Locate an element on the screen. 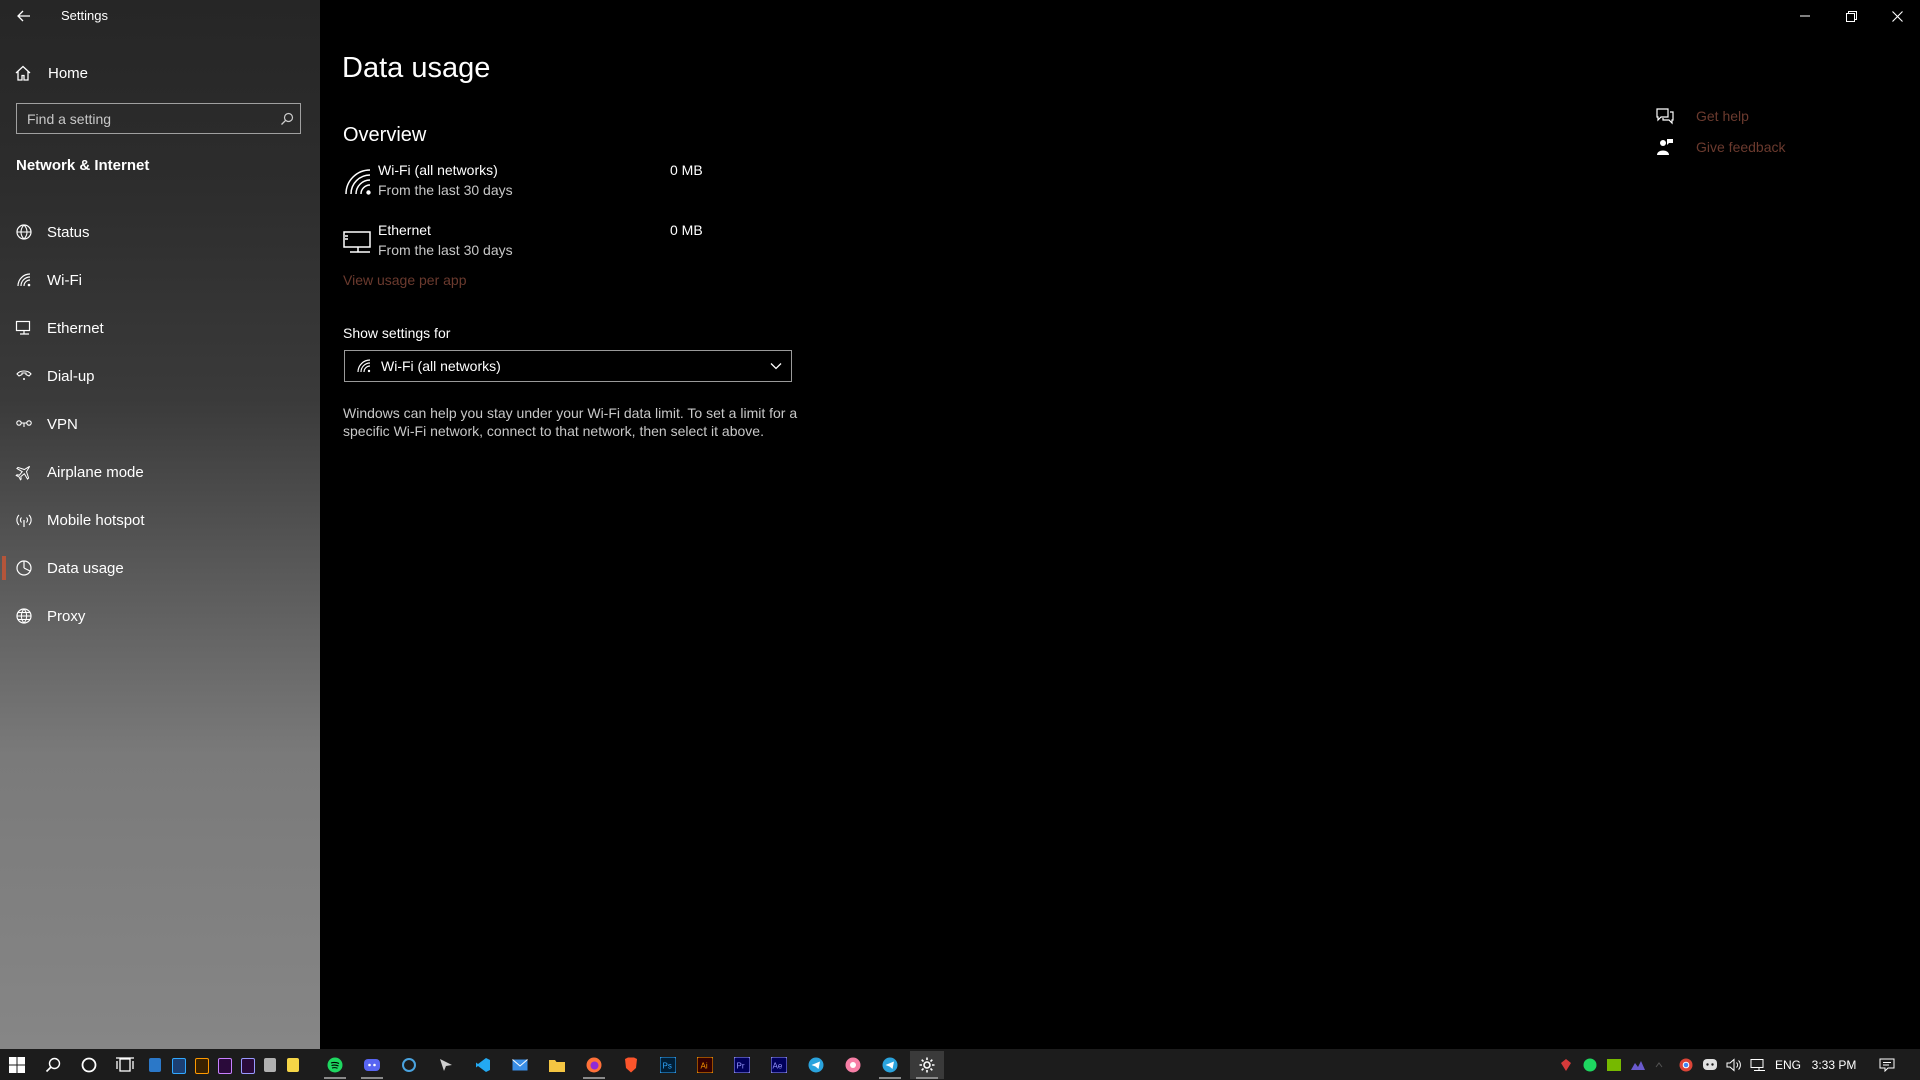  vscode-app is located at coordinates (483, 1065).